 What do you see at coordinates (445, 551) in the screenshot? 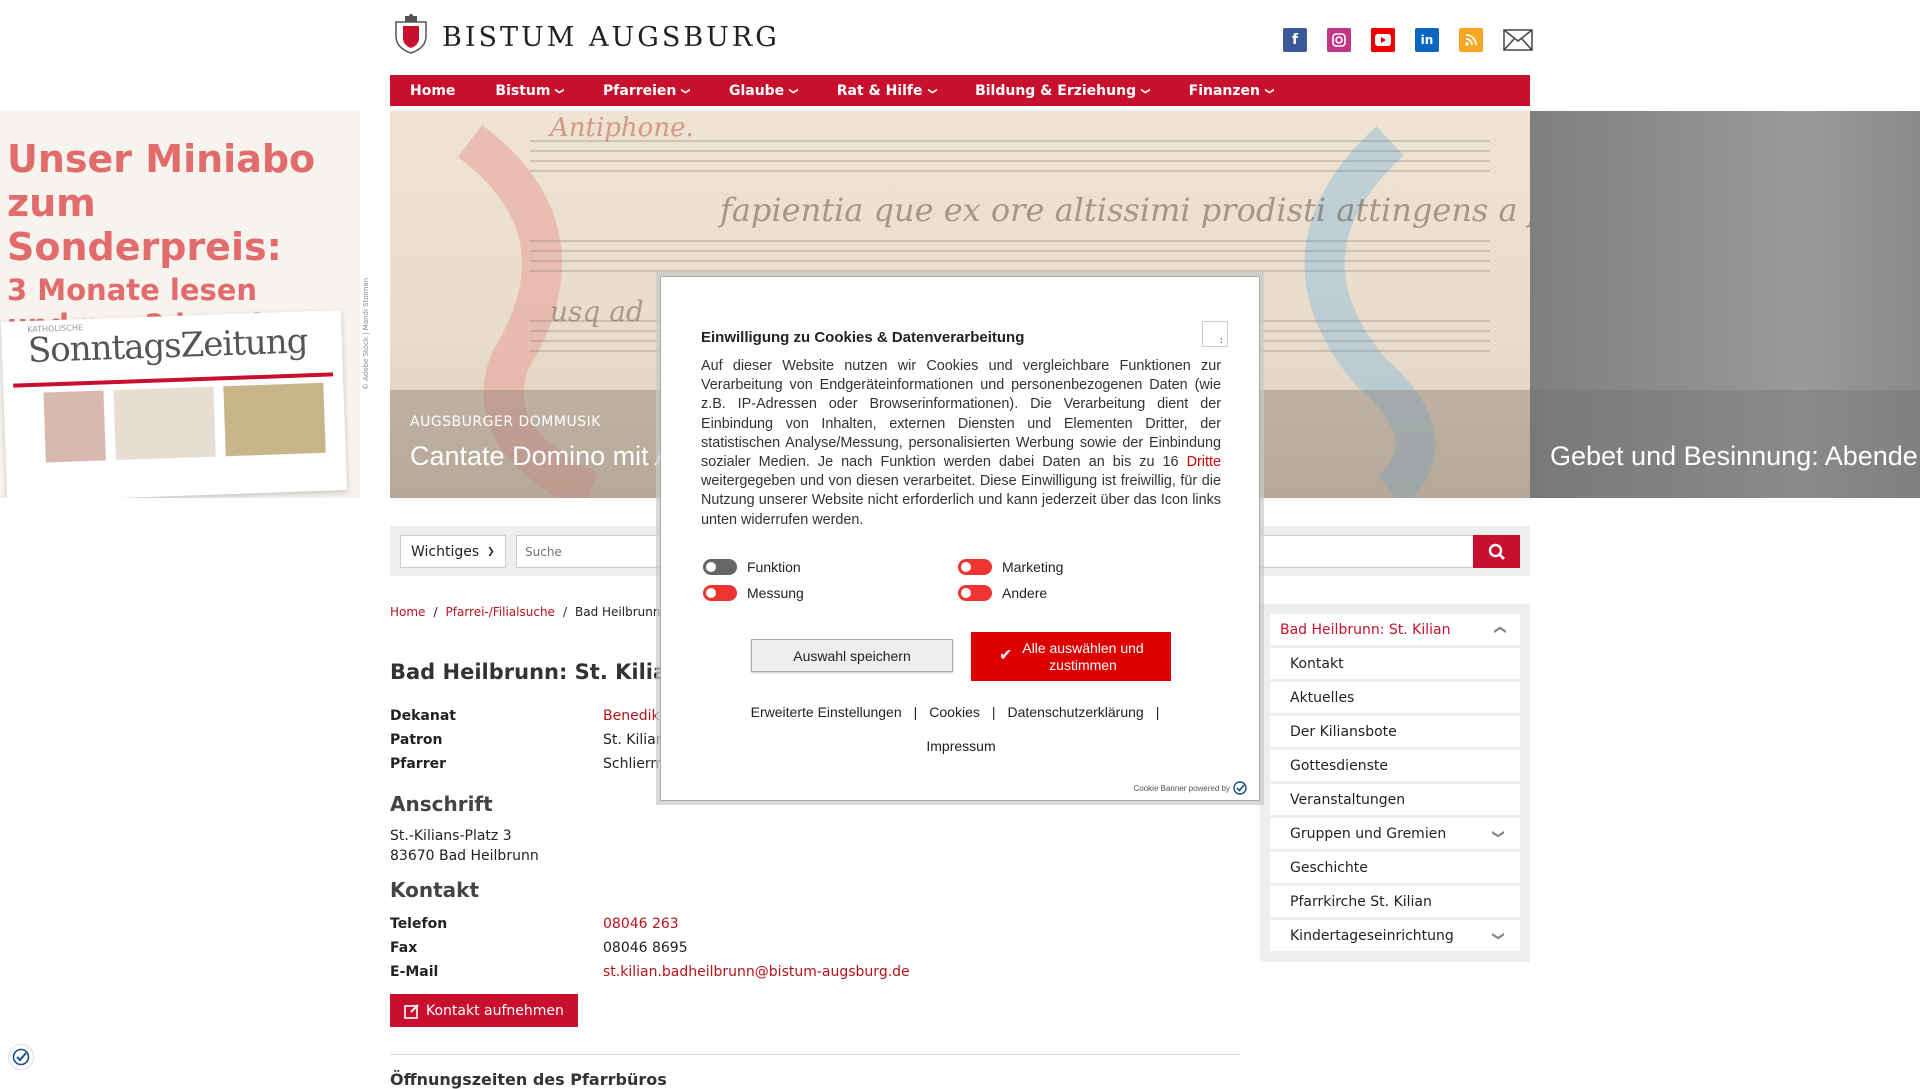
I see `category-select-label: Wichtiges` at bounding box center [445, 551].